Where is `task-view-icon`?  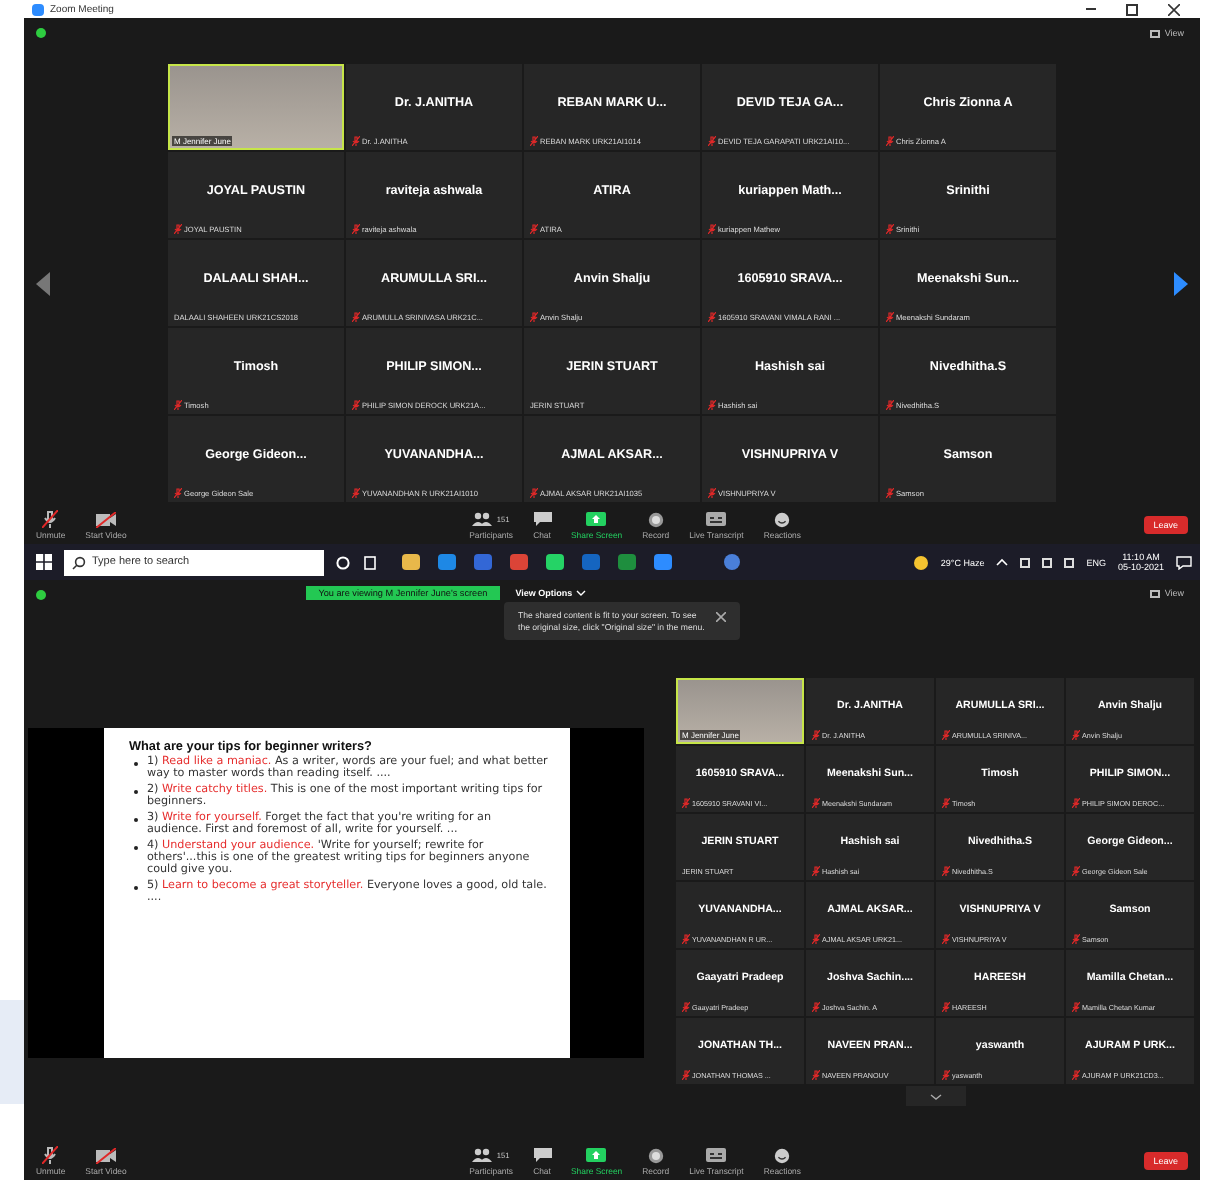 task-view-icon is located at coordinates (370, 562).